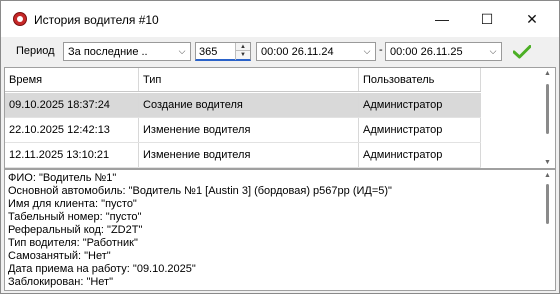  I want to click on column-header-user: Пользователь, so click(420, 79).